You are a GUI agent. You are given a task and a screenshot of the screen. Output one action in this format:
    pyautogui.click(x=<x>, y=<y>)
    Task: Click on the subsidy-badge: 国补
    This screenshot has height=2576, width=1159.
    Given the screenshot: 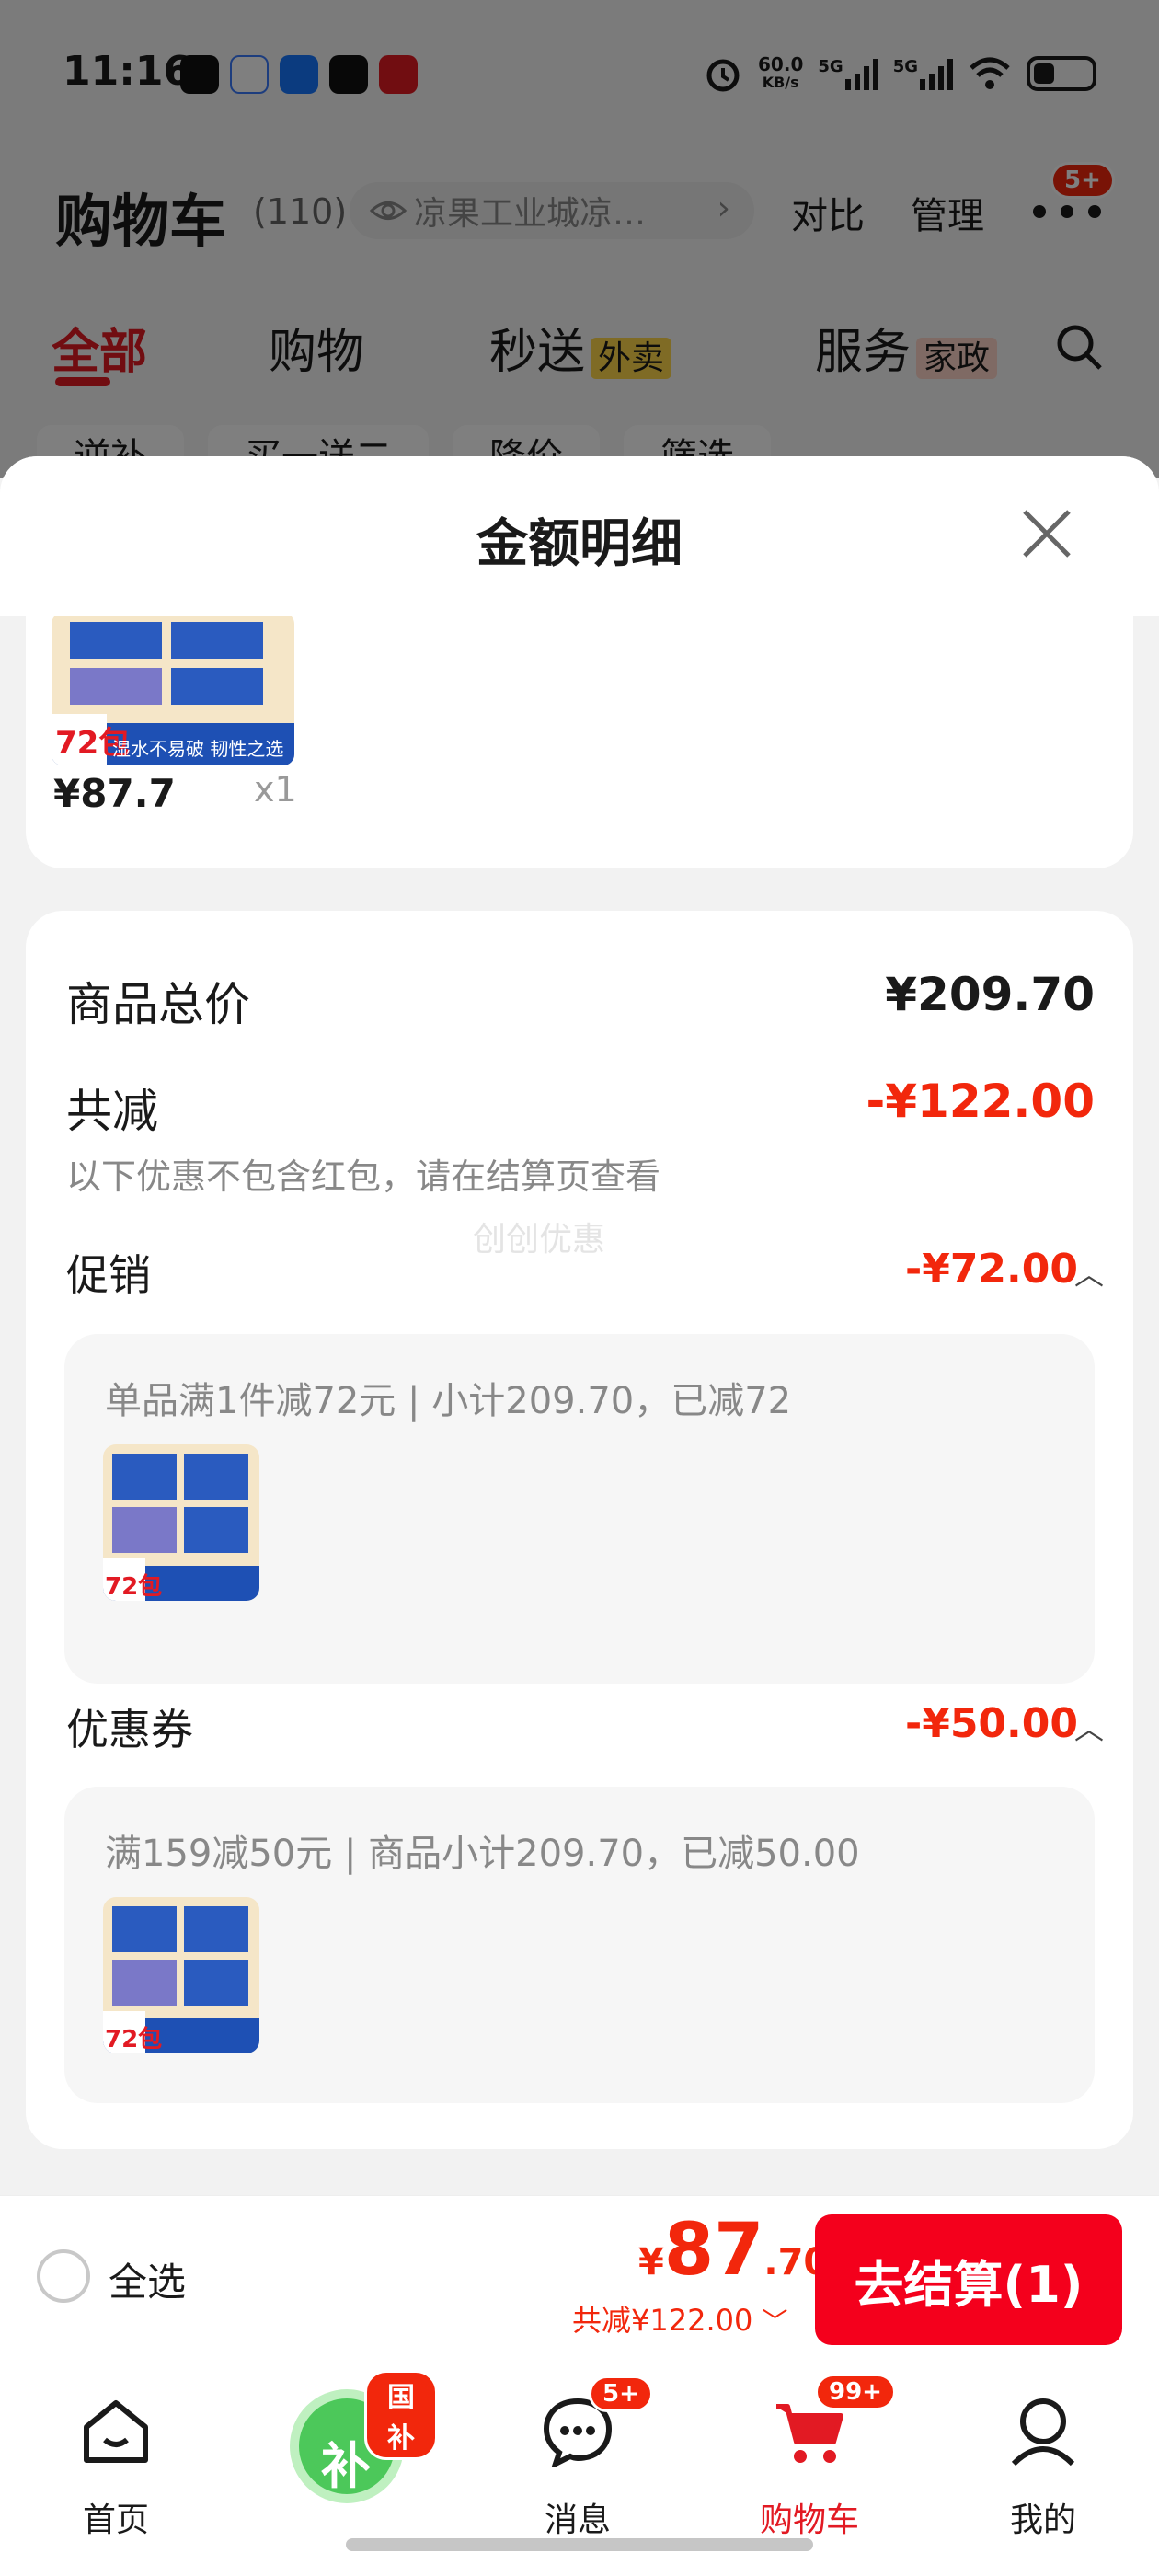 What is the action you would take?
    pyautogui.click(x=401, y=2415)
    